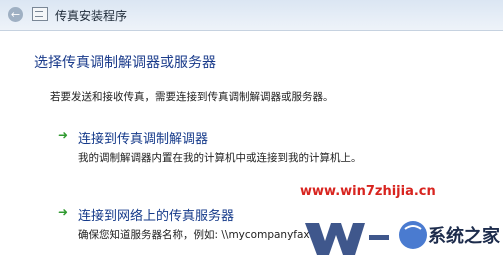 This screenshot has width=503, height=261. Describe the element at coordinates (192, 97) in the screenshot. I see `description-text: 若要发送和接收传真，需要连接到传真调制解调器或服务器。` at that location.